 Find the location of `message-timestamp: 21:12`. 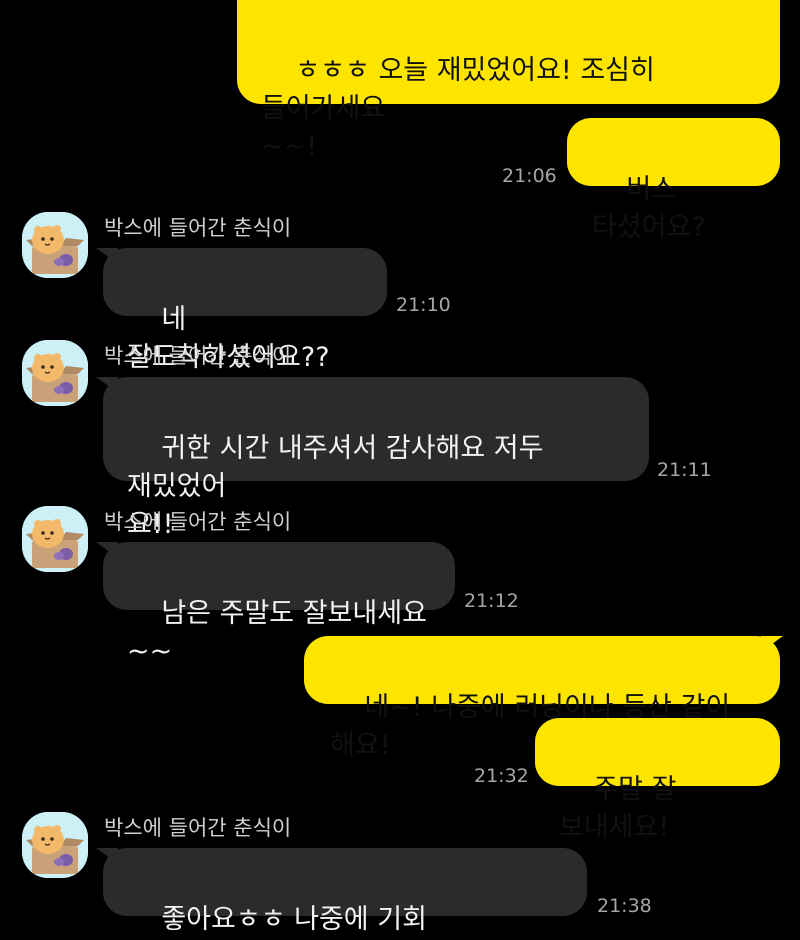

message-timestamp: 21:12 is located at coordinates (491, 601).